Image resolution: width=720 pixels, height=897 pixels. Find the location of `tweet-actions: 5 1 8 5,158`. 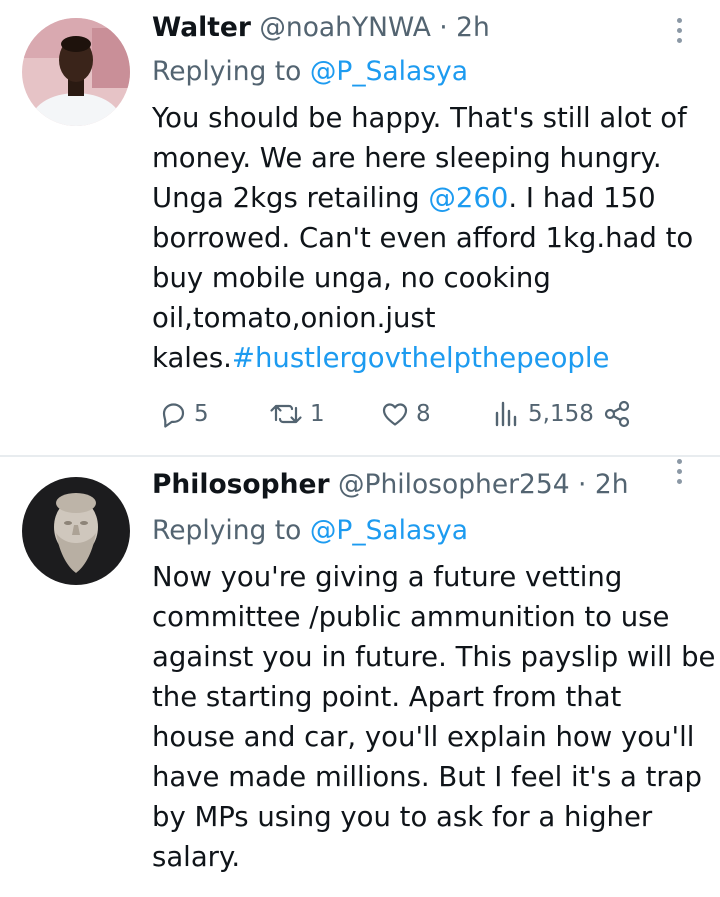

tweet-actions: 5 1 8 5,158 is located at coordinates (402, 414).